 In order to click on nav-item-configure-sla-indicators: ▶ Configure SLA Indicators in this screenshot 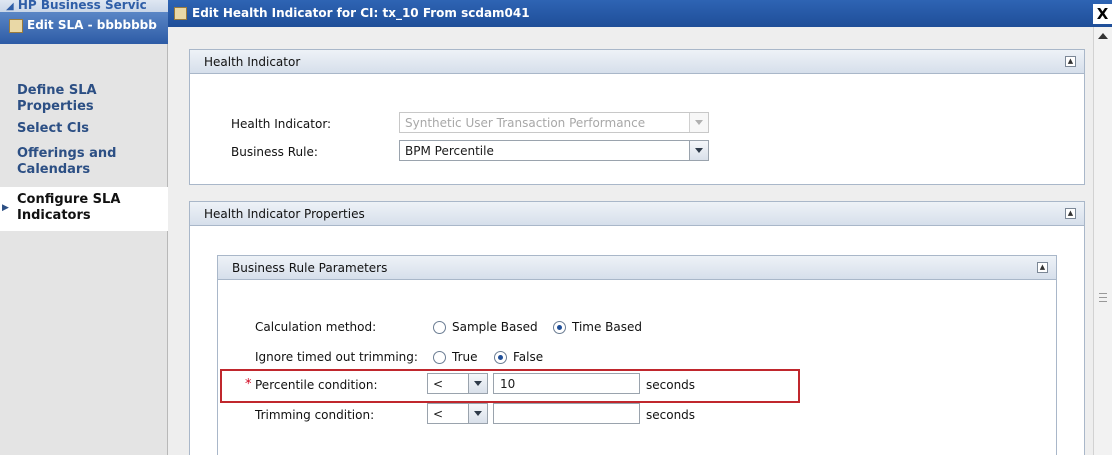, I will do `click(84, 209)`.